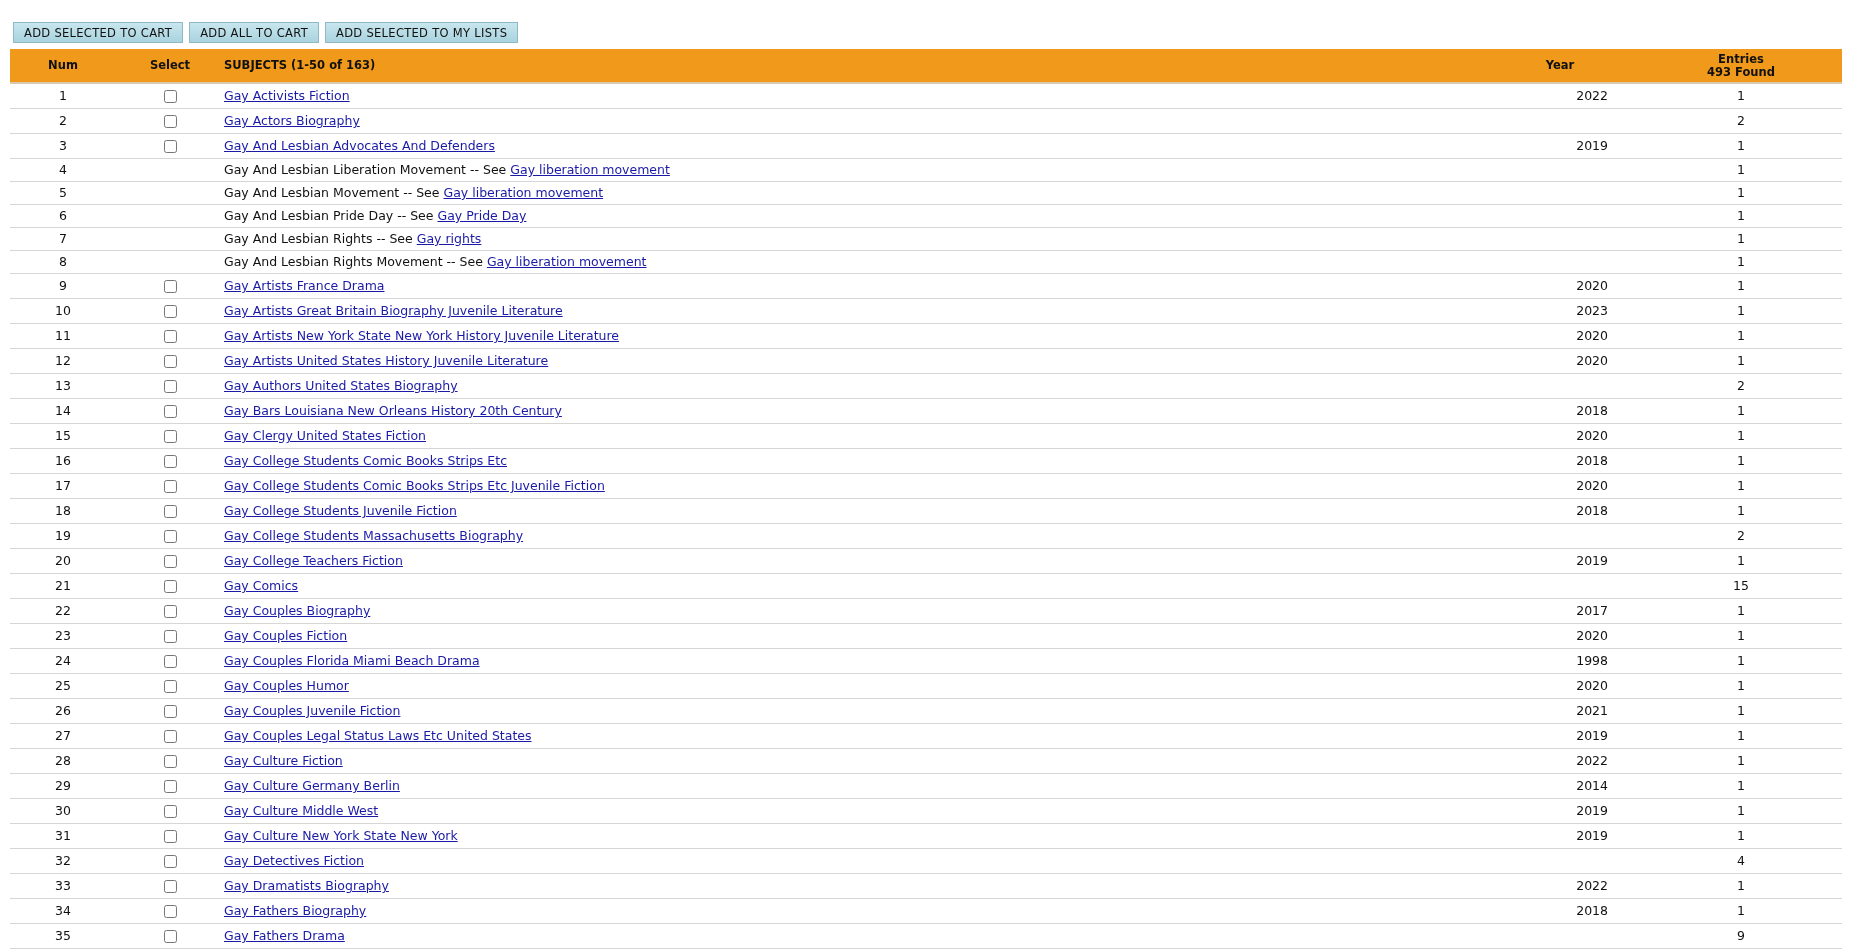 This screenshot has width=1864, height=950. What do you see at coordinates (284, 935) in the screenshot?
I see `subject-link: Gay Fathers Drama` at bounding box center [284, 935].